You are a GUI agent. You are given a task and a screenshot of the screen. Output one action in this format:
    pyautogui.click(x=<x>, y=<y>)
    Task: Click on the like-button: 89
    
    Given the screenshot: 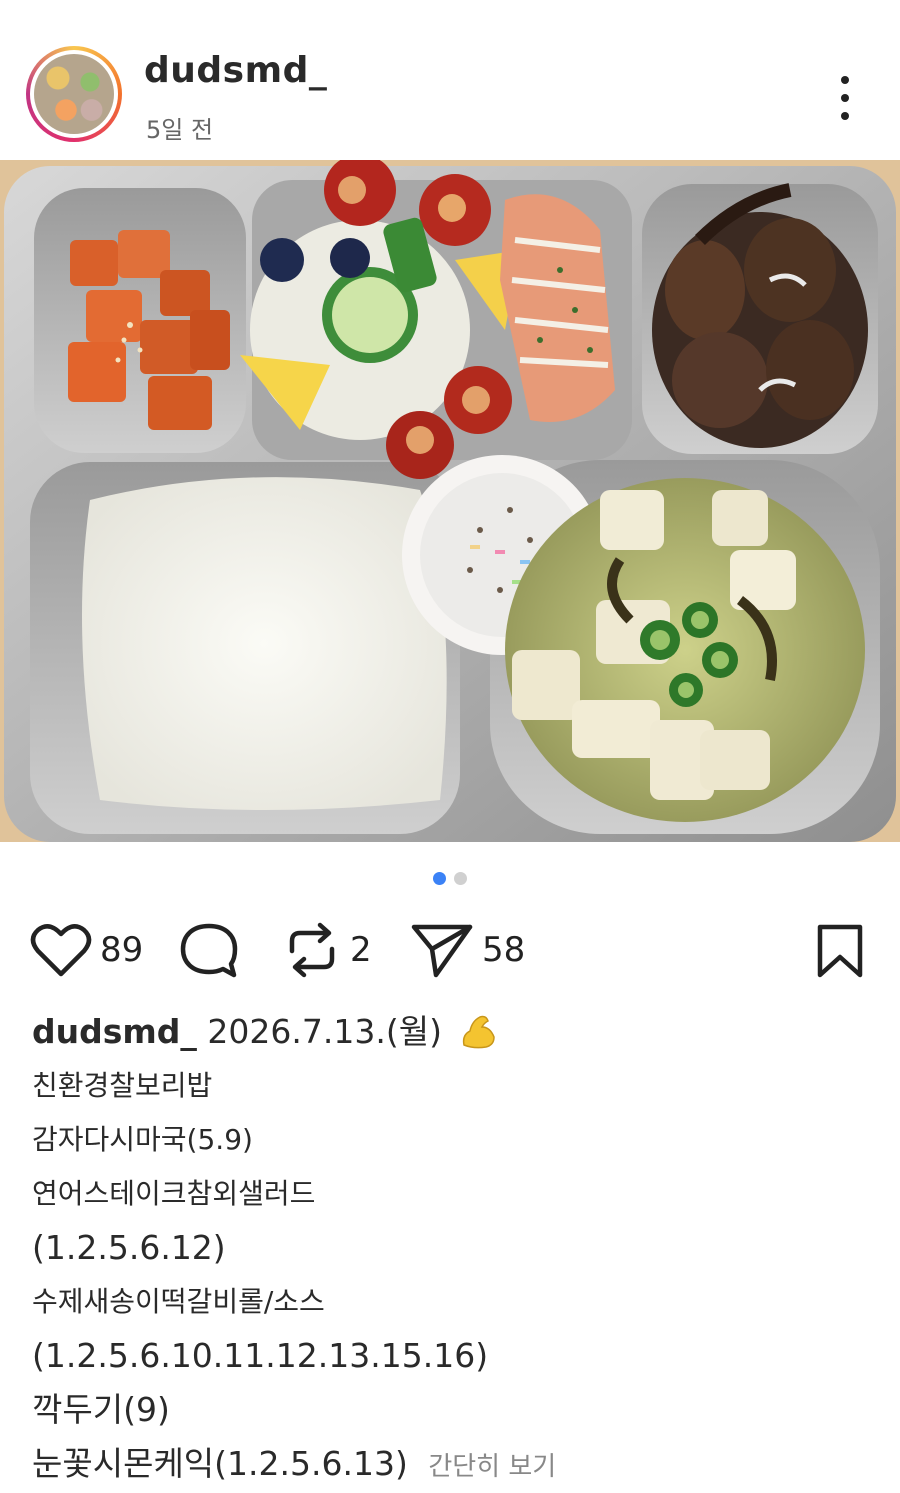 What is the action you would take?
    pyautogui.click(x=86, y=950)
    